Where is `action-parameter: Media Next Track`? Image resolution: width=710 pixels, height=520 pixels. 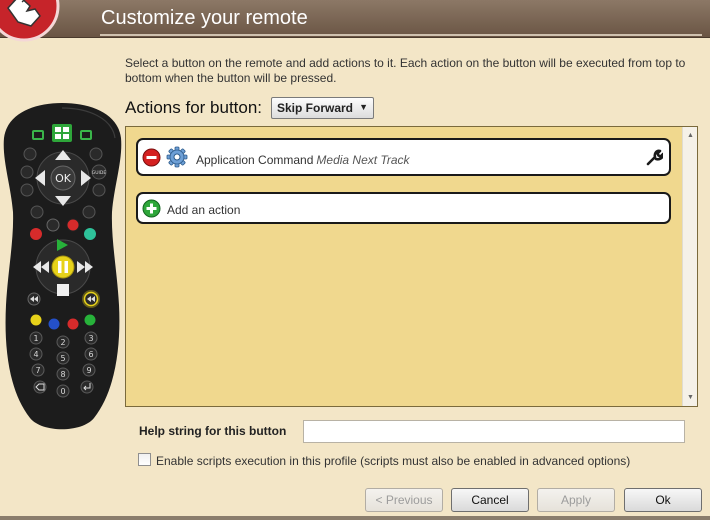
action-parameter: Media Next Track is located at coordinates (363, 160).